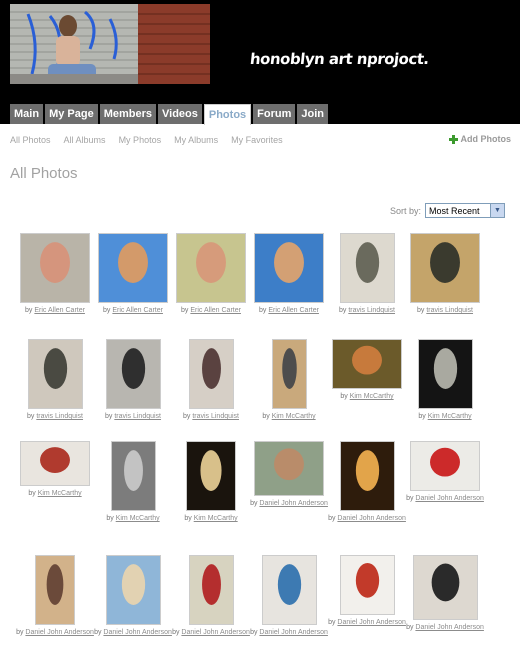  Describe the element at coordinates (27, 114) in the screenshot. I see `tab-main: Main` at that location.